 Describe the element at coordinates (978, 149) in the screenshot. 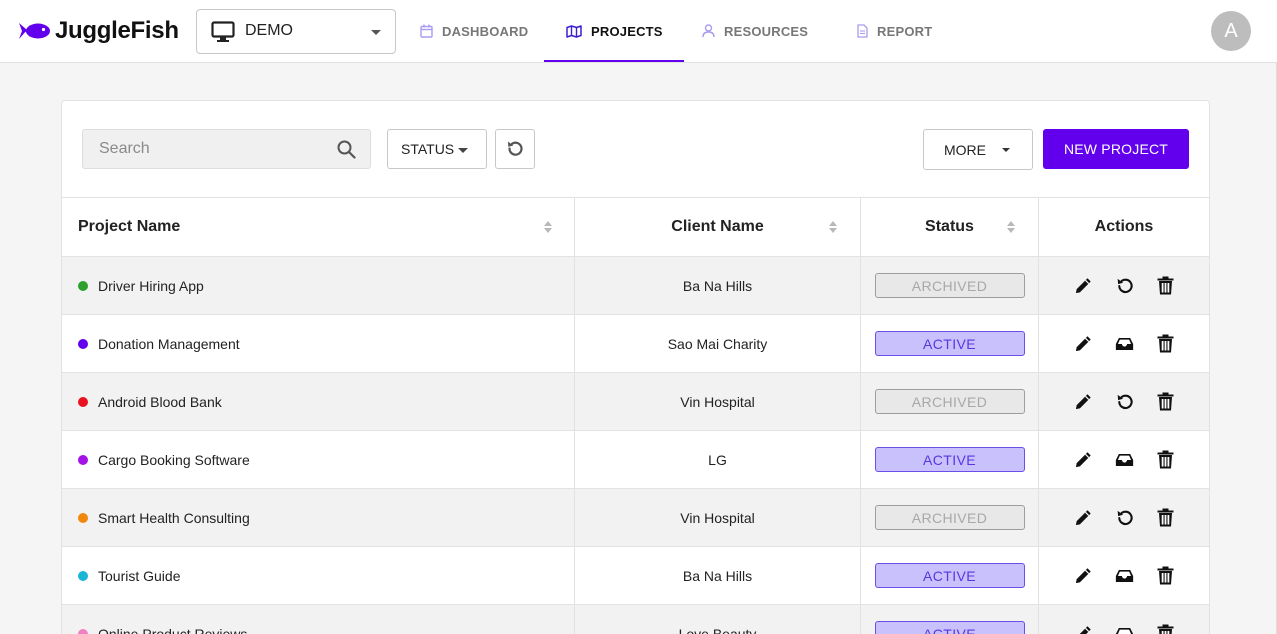

I see `more-button: MORE` at that location.